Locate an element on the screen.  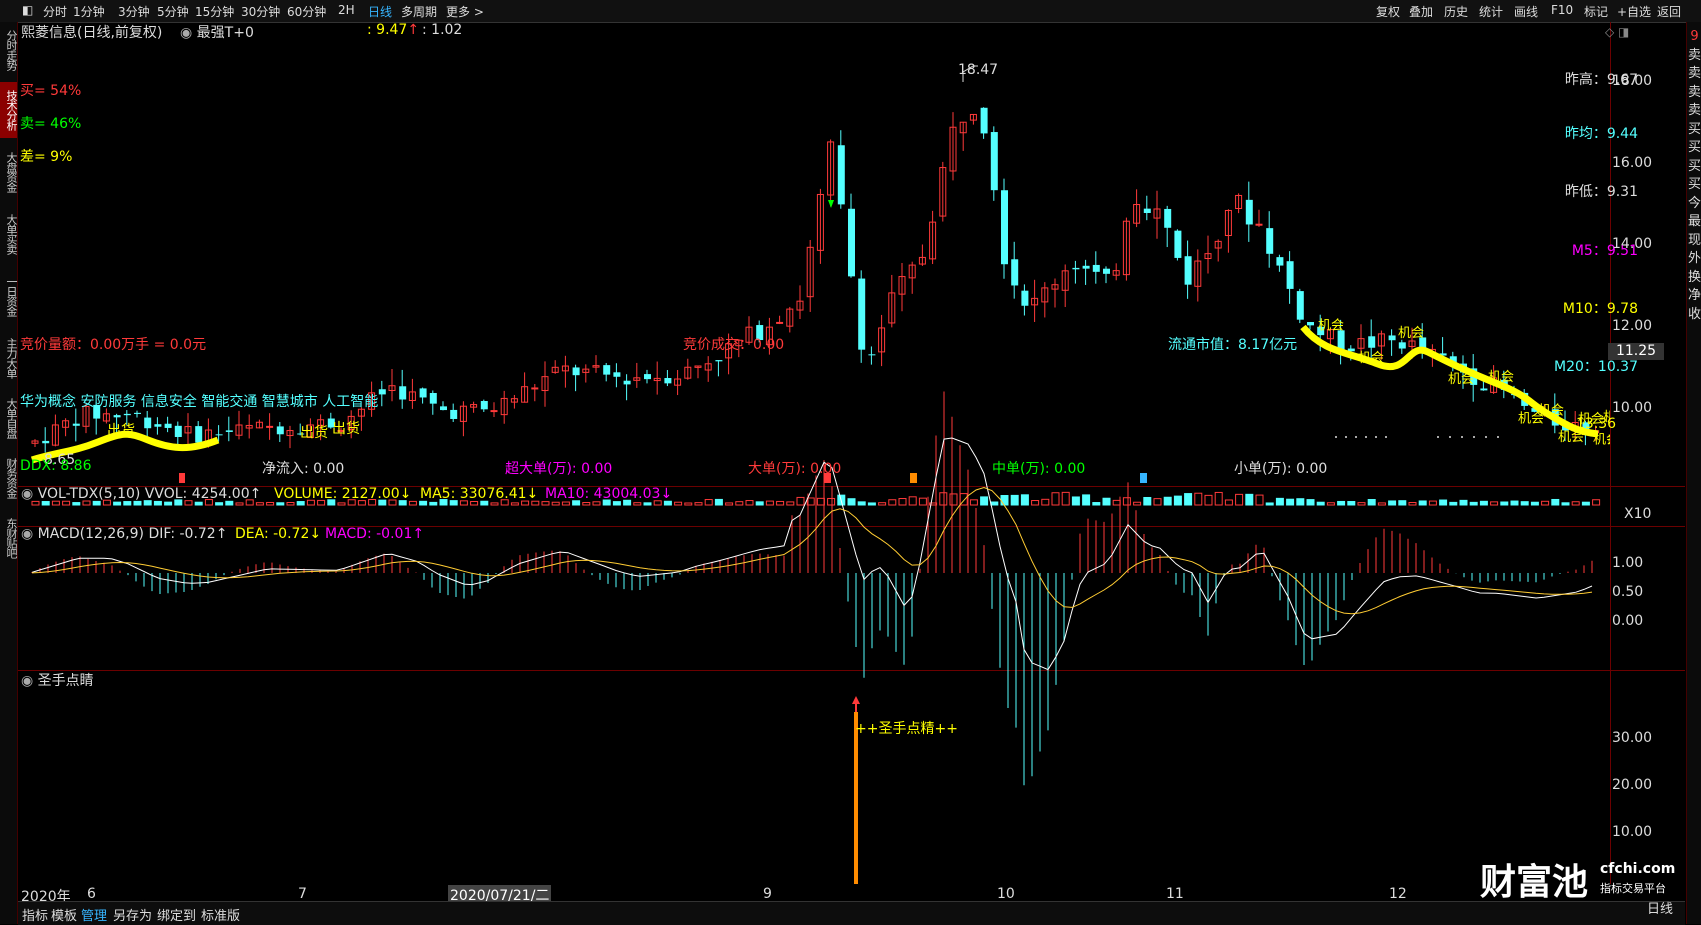
bottom-tab-edition: 标准版 is located at coordinates (220, 914).